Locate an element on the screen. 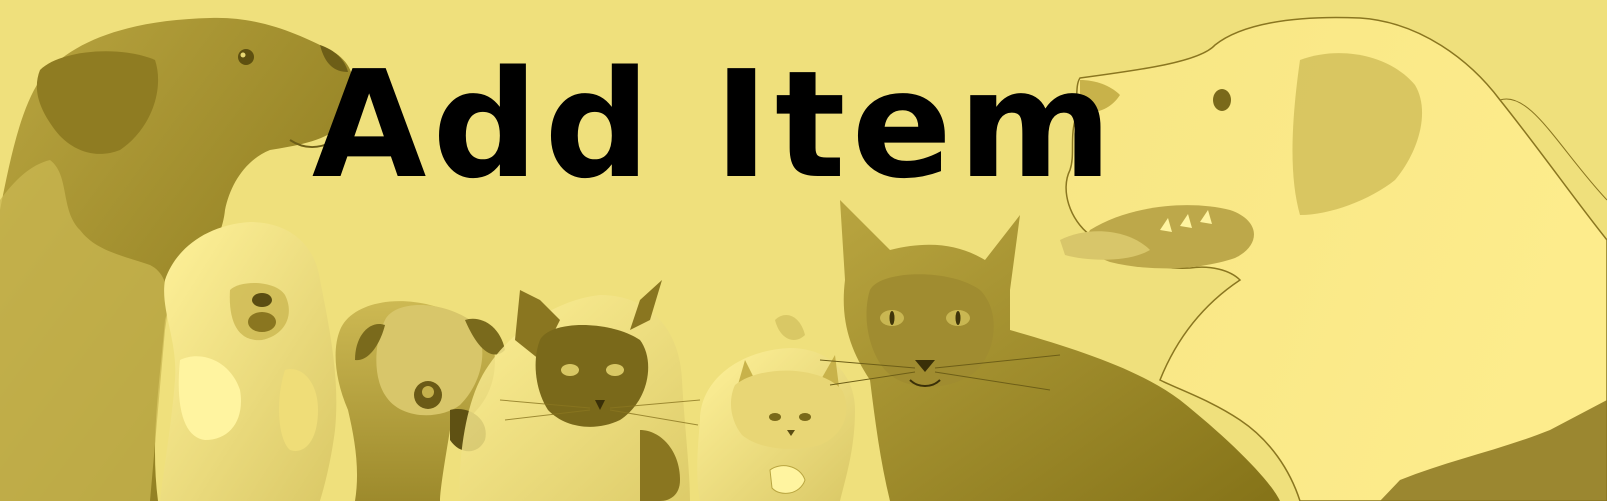  puppy-icon is located at coordinates (248, 361).